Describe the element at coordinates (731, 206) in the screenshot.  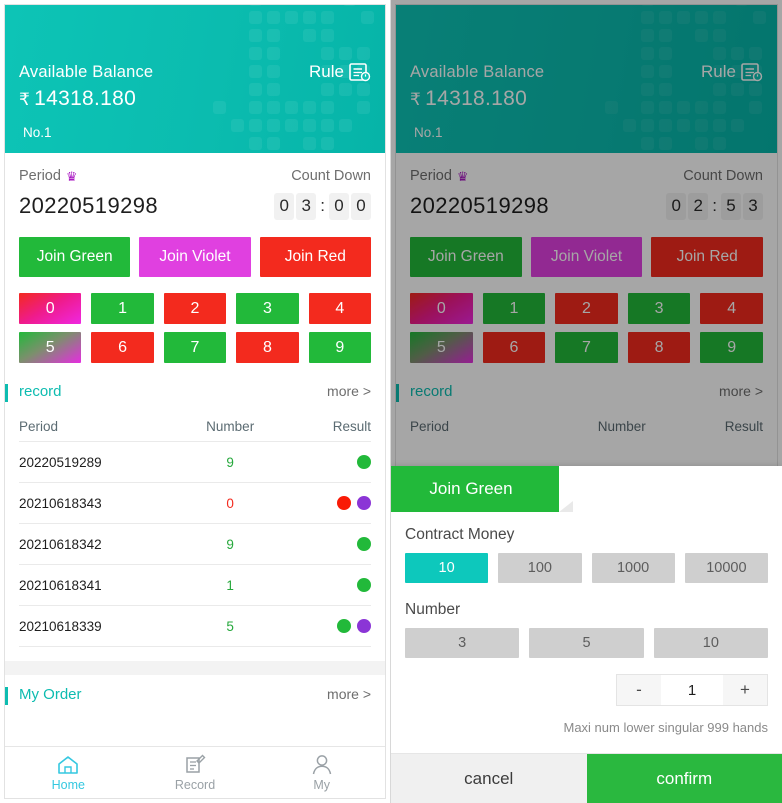
I see `countdown-digit: 5` at that location.